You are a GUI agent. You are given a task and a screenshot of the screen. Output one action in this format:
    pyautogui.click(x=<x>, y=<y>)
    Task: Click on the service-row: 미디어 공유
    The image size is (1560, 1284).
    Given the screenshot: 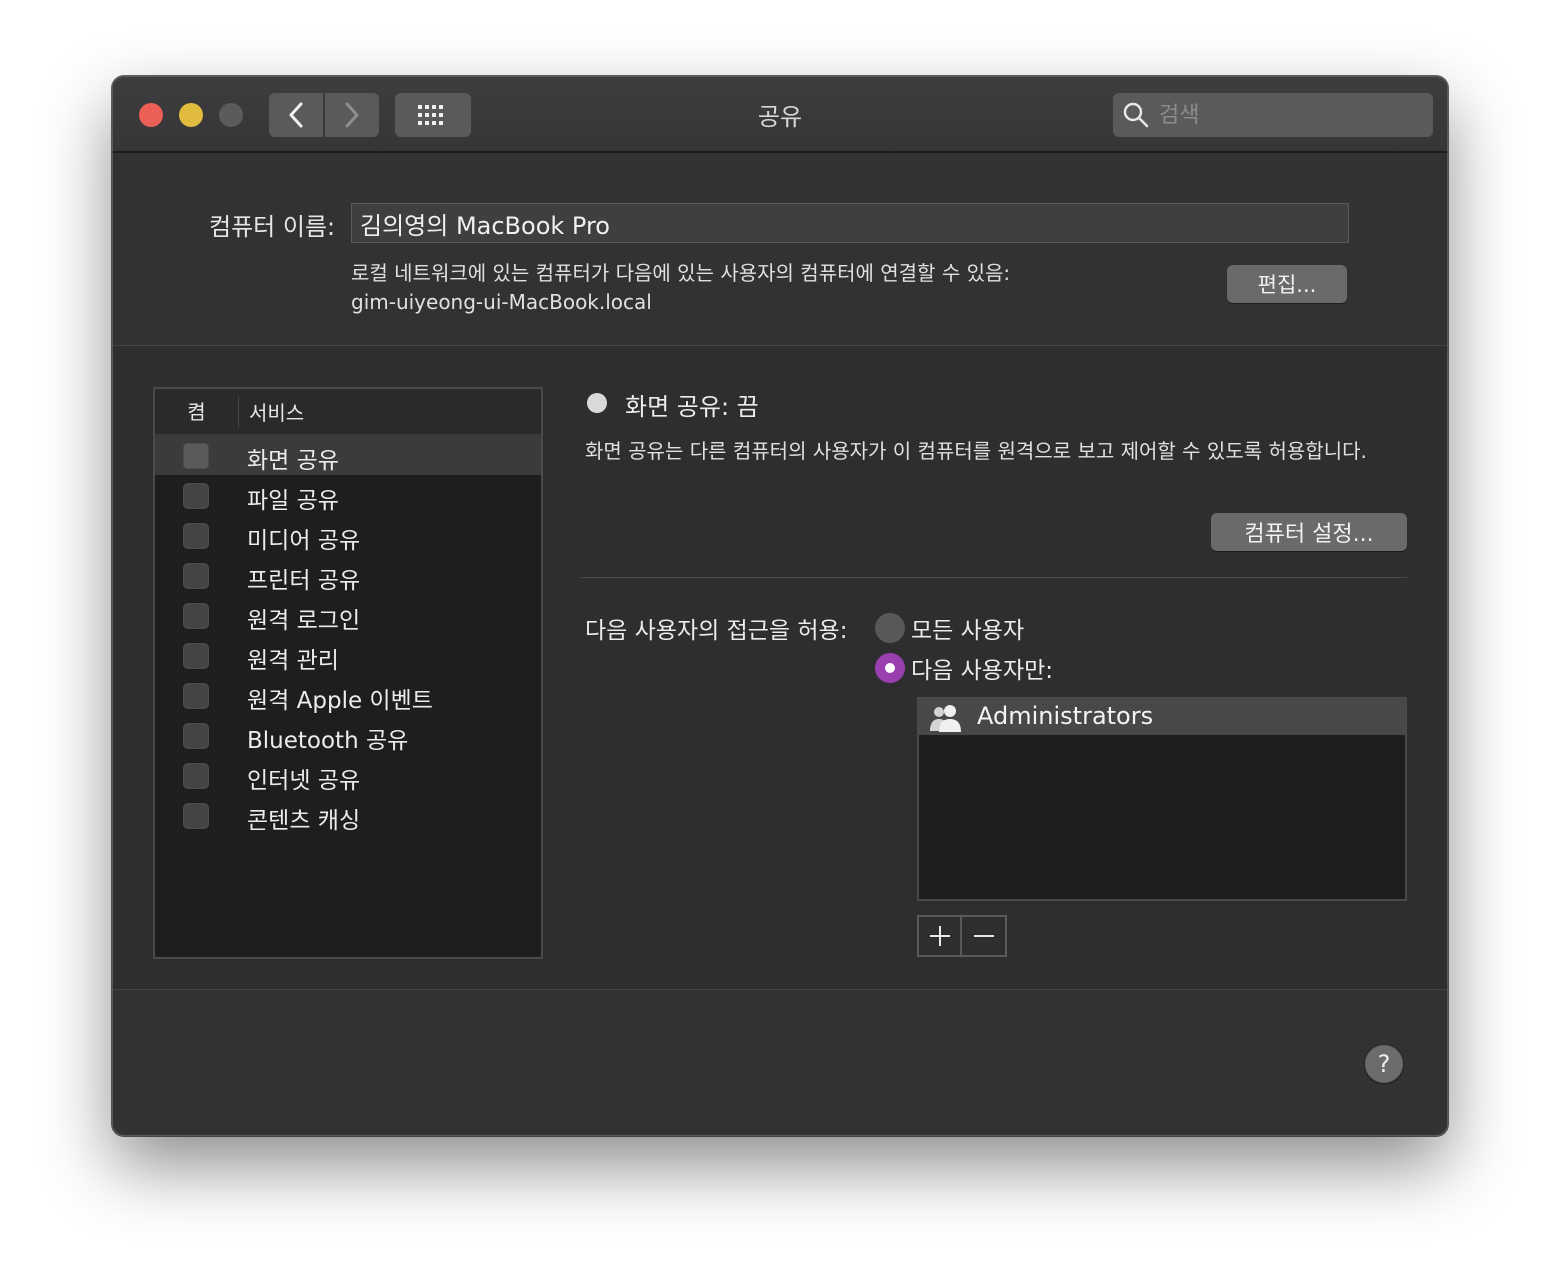 What is the action you would take?
    pyautogui.click(x=348, y=535)
    